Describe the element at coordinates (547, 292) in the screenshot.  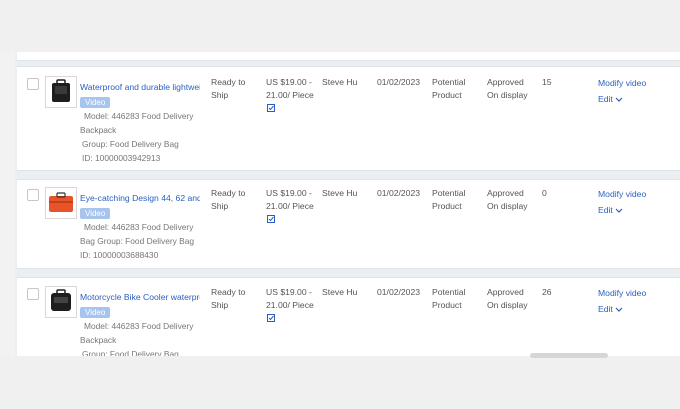
I see `count: 26` at that location.